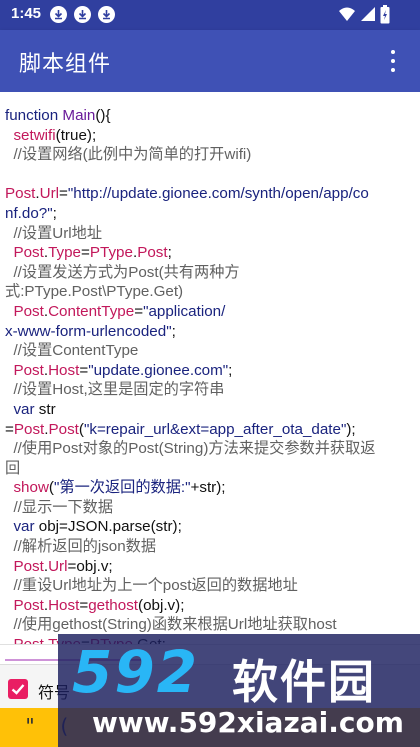 This screenshot has width=420, height=747. Describe the element at coordinates (210, 469) in the screenshot. I see `code-line: 回` at that location.